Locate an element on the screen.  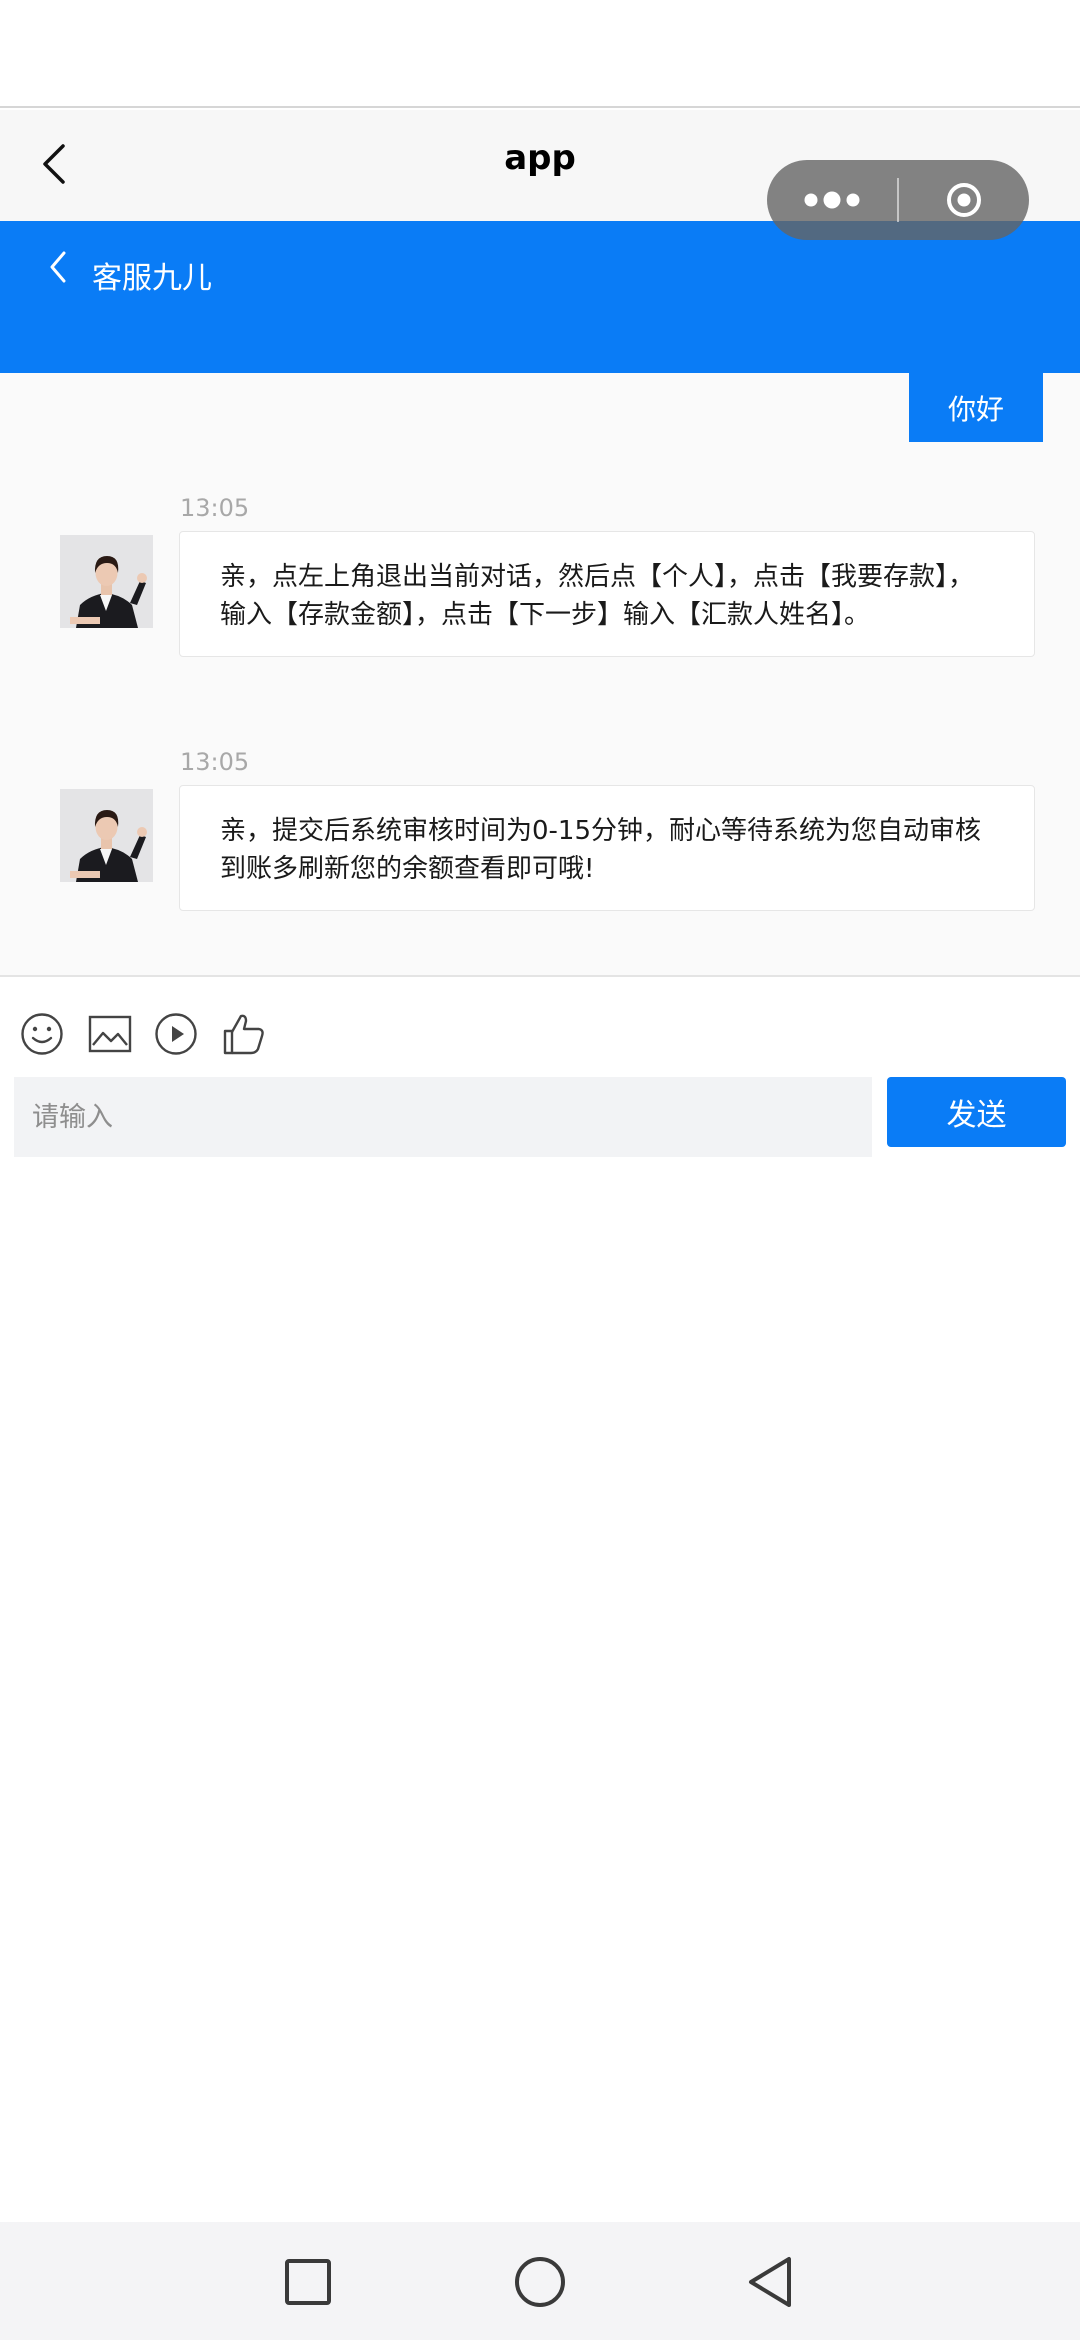
send-button: 发送 is located at coordinates (976, 1112).